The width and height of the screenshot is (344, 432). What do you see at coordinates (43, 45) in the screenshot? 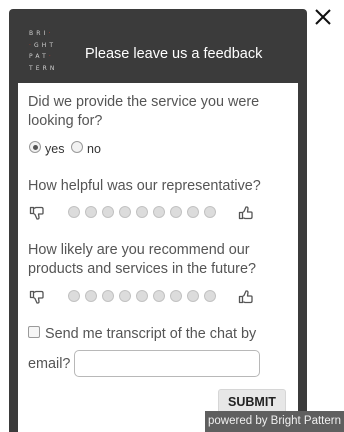
I see `logo-row: ·GHT` at bounding box center [43, 45].